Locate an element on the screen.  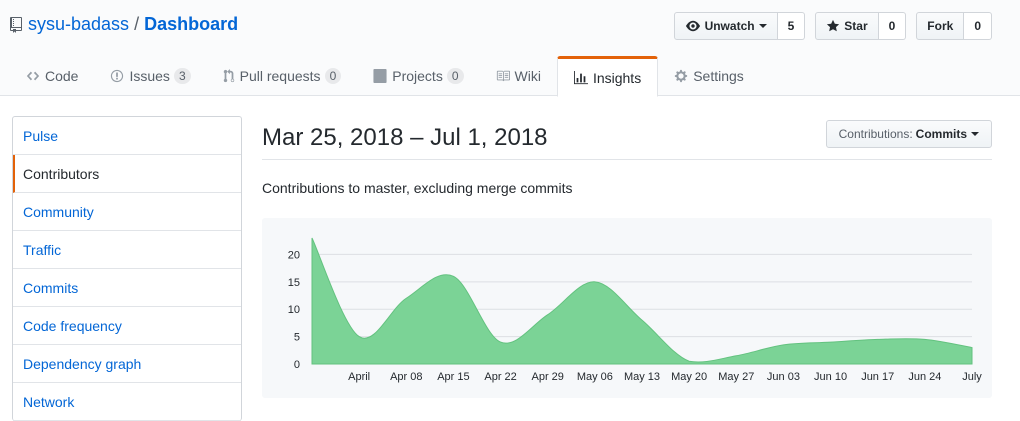
y-tick-label: 15 is located at coordinates (294, 283).